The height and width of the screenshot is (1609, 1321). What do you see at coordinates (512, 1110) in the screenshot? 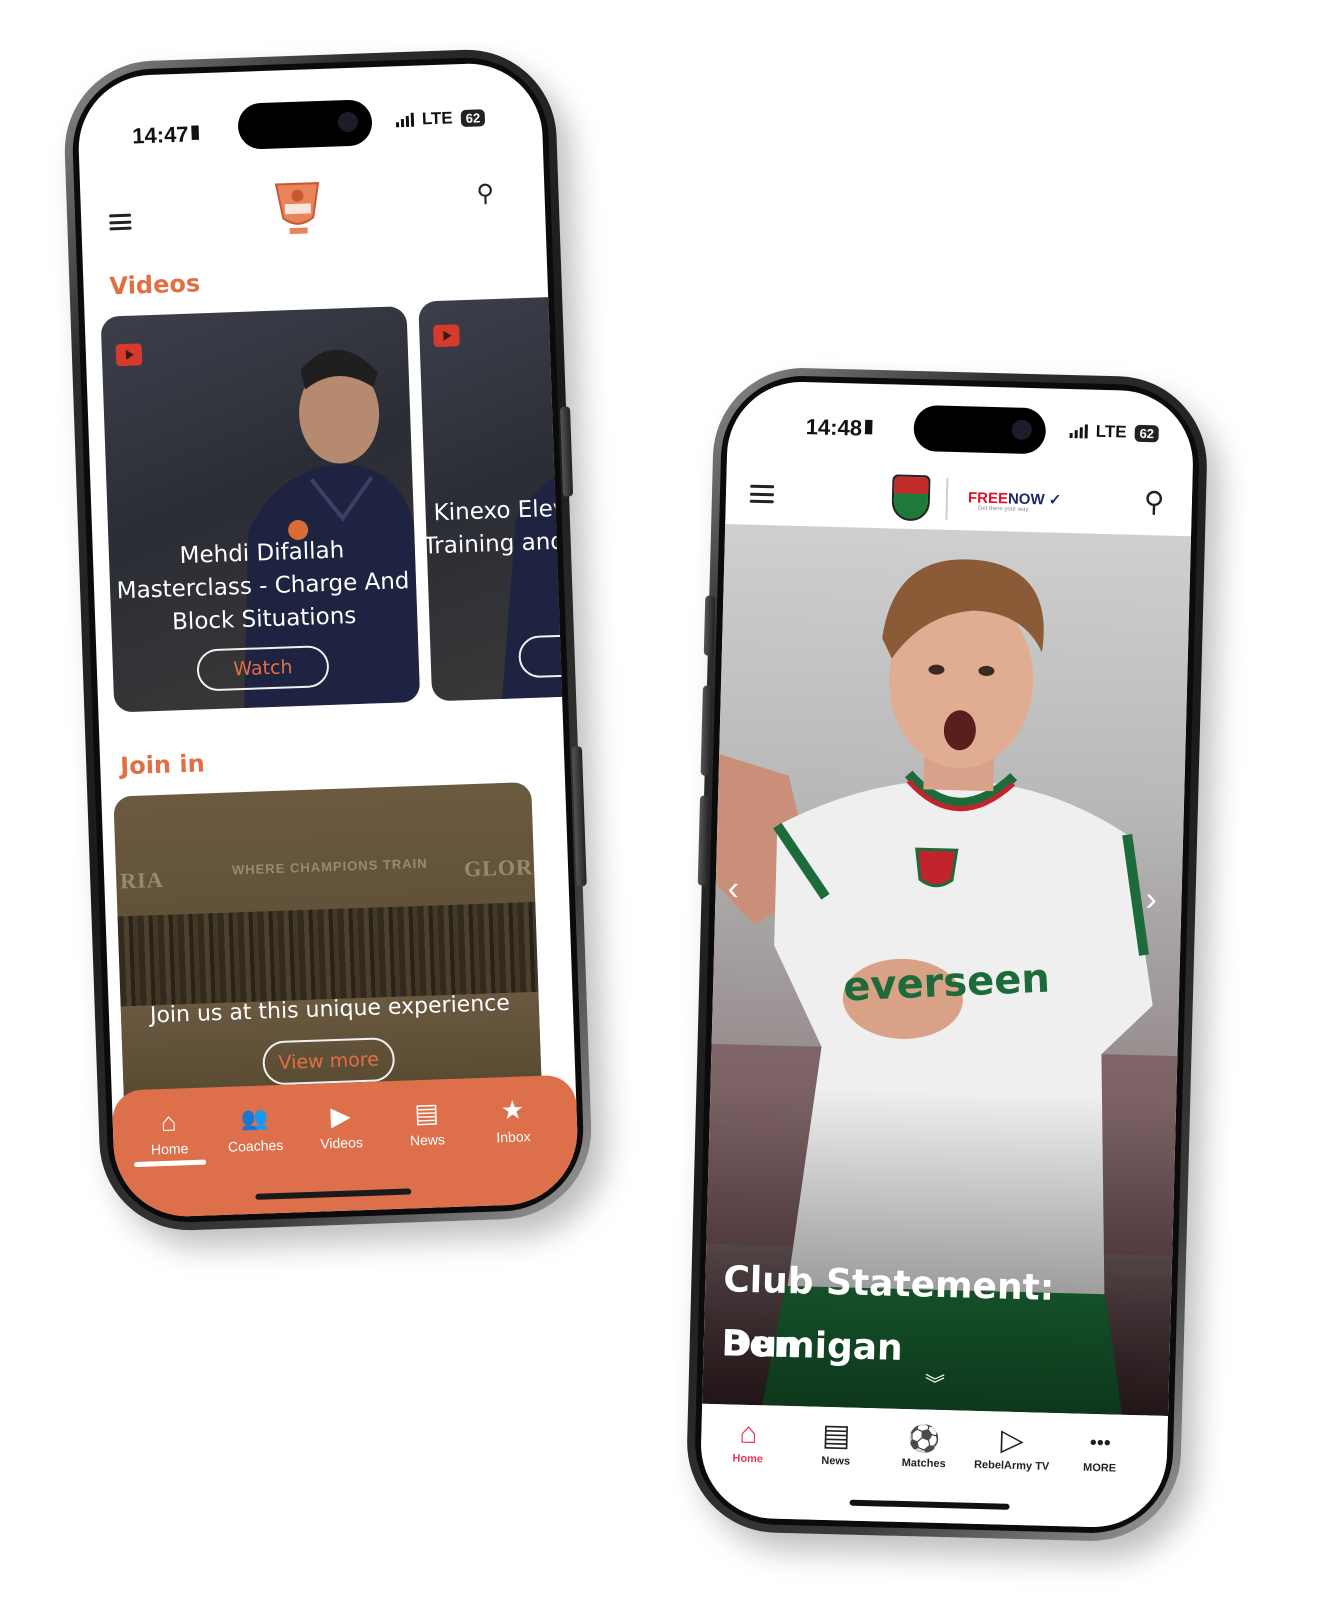
I see `star-icon: ★` at bounding box center [512, 1110].